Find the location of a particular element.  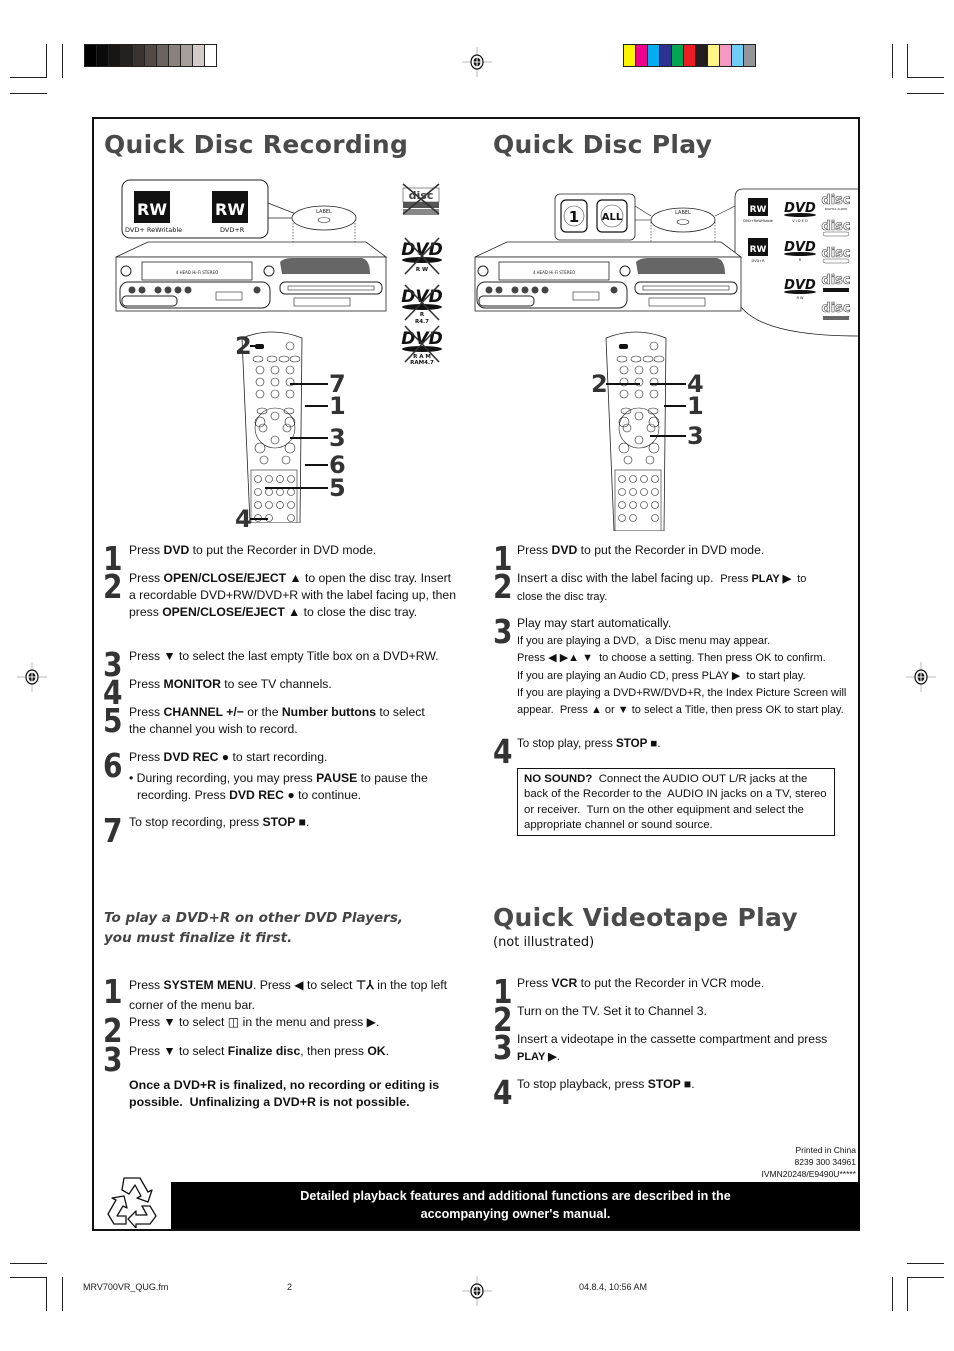

svg-text: R4.7 is located at coordinates (422, 322).